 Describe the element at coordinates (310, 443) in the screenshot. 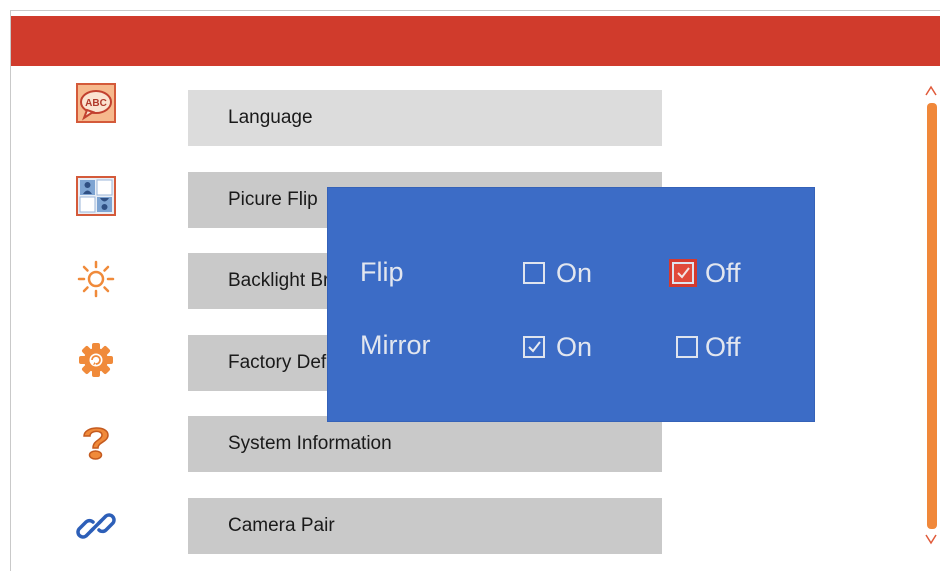

I see `menu-item-label: System Information` at that location.